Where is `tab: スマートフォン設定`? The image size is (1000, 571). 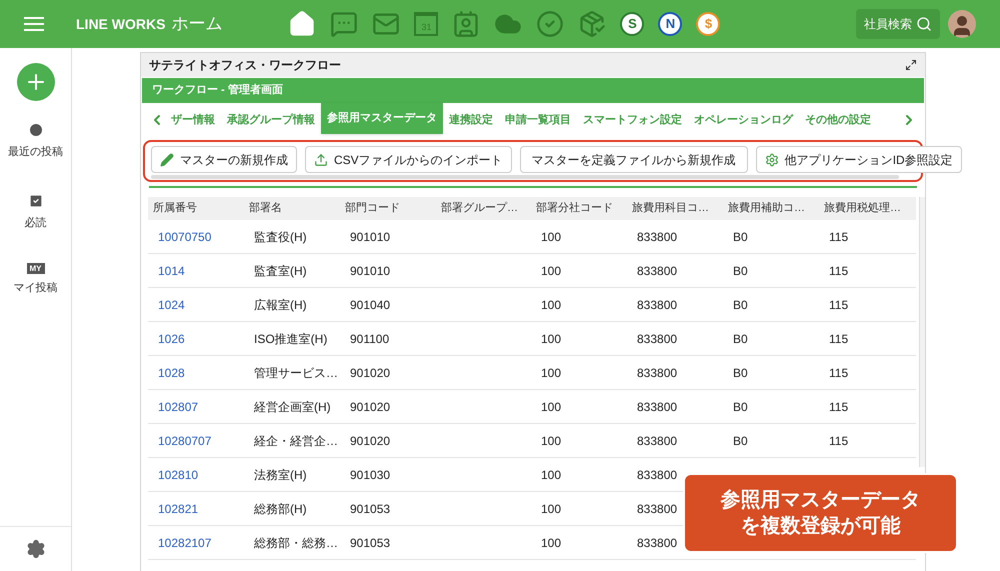 tab: スマートフォン設定 is located at coordinates (632, 123).